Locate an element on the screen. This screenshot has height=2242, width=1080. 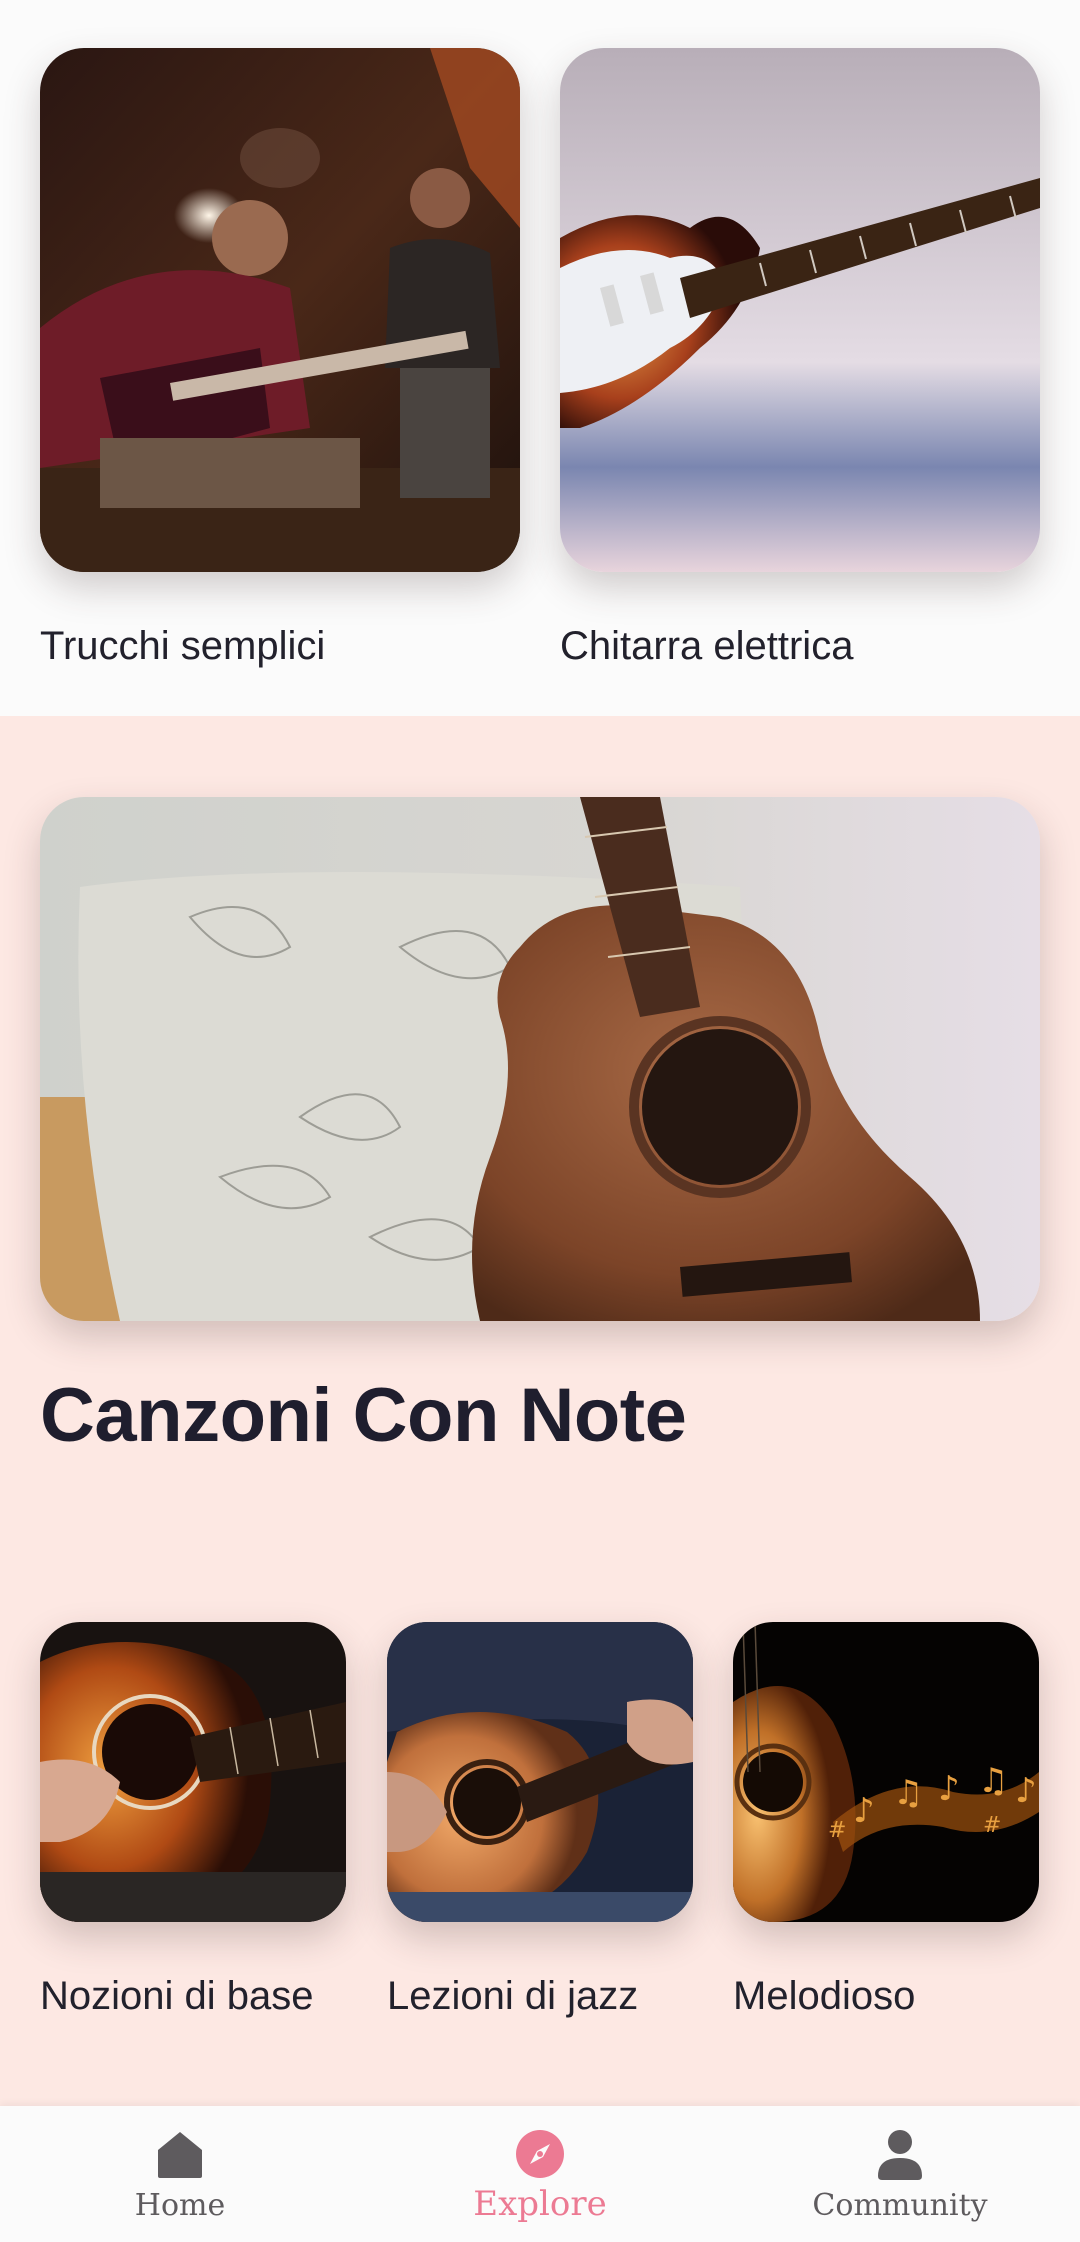
card-label-melodioso: Melodioso is located at coordinates (824, 1996).